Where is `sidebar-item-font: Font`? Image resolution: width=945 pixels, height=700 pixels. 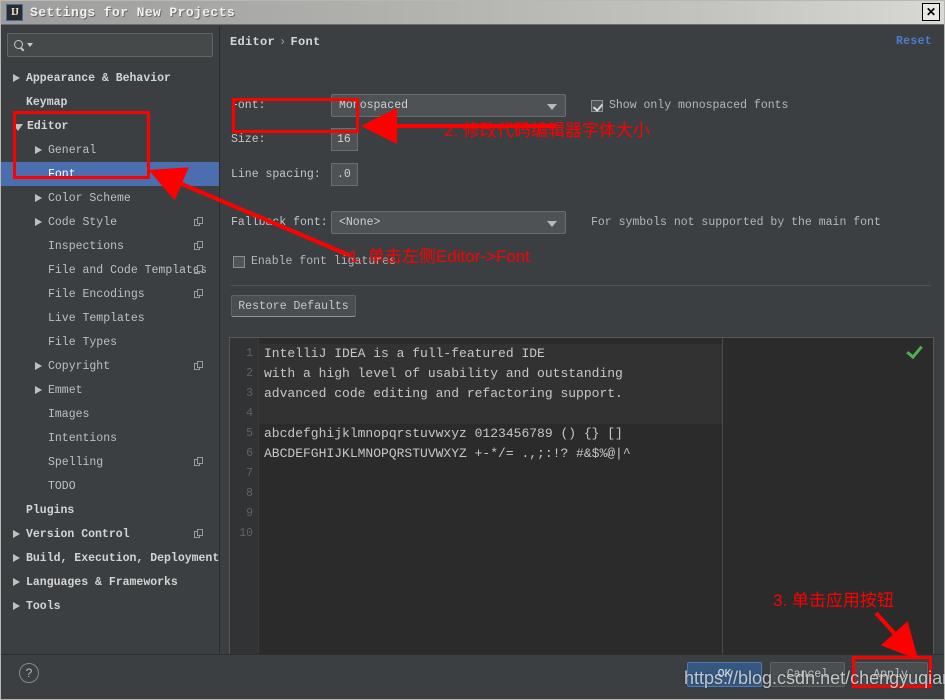
sidebar-item-font: Font is located at coordinates (110, 174).